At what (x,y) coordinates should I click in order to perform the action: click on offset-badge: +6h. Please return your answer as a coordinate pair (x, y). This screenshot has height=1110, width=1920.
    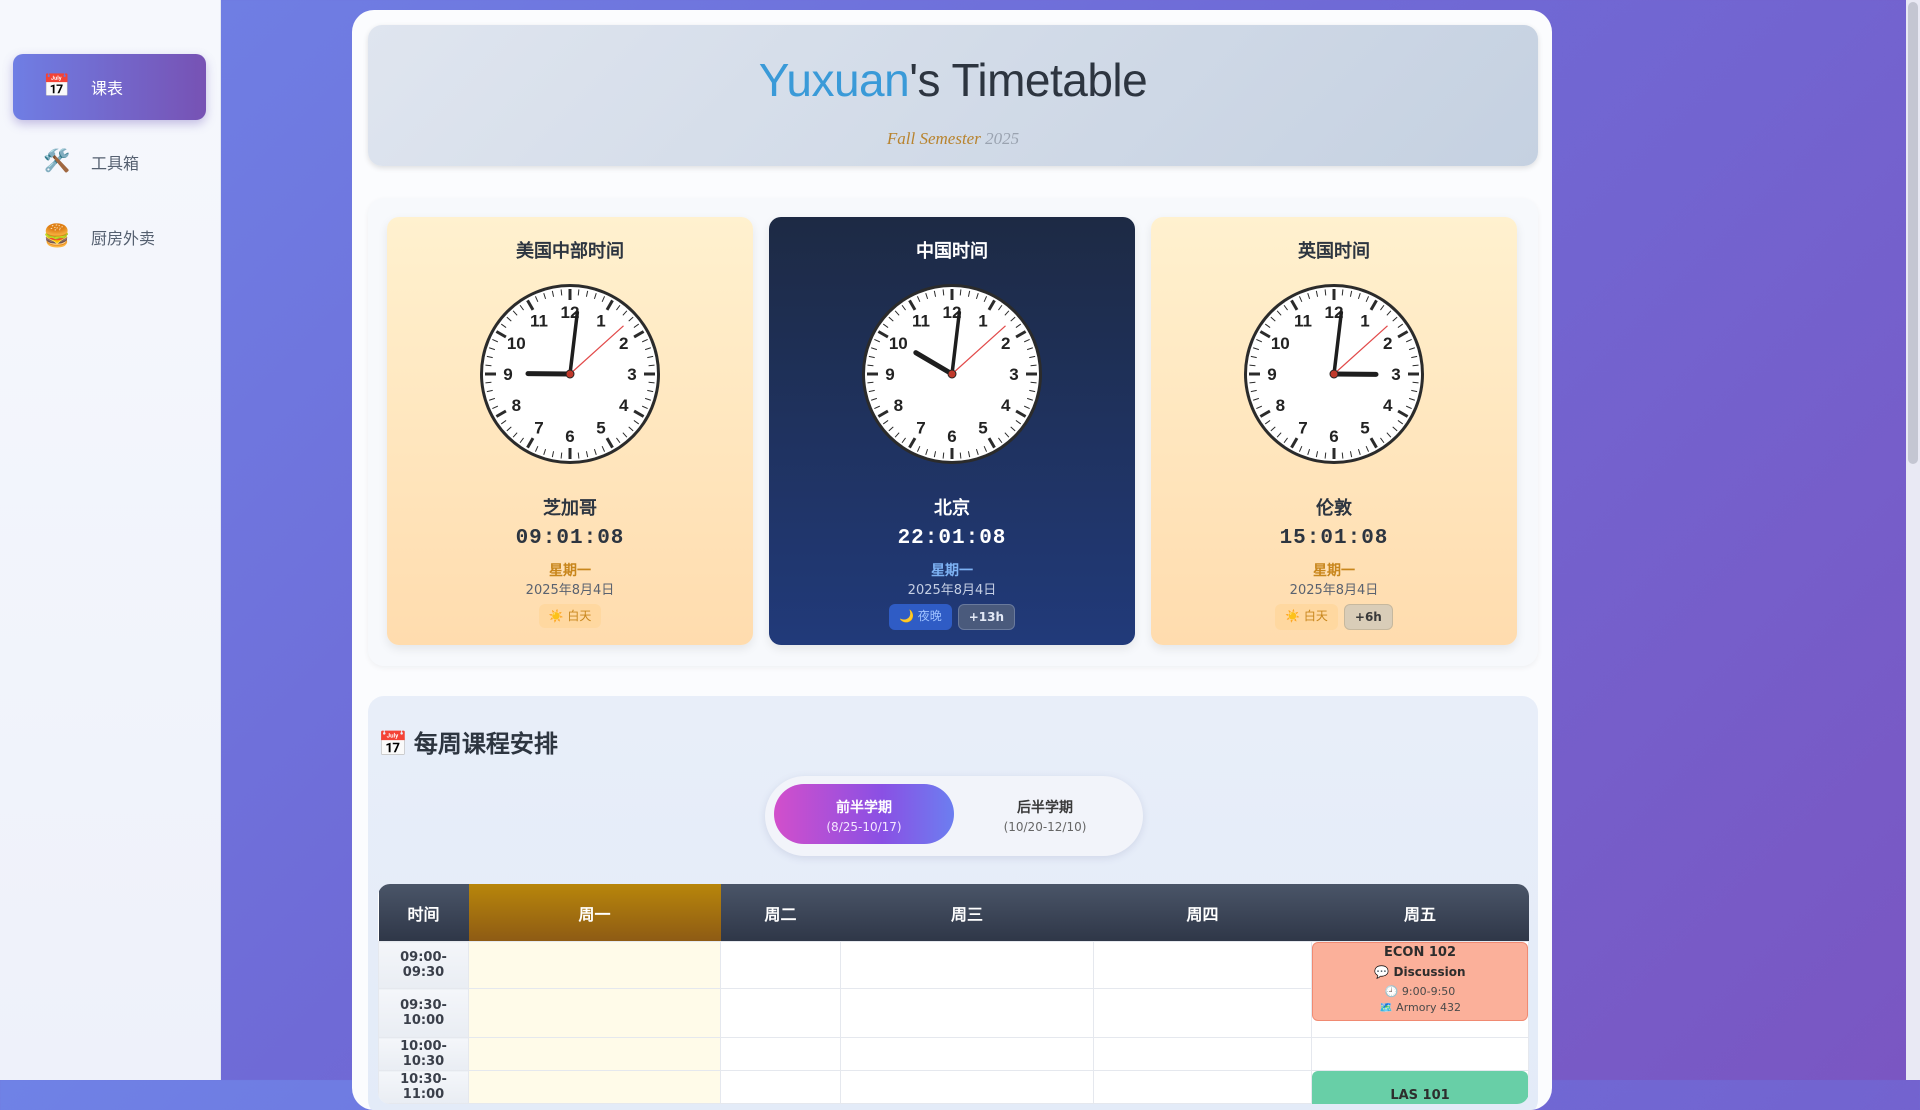
    Looking at the image, I should click on (1368, 617).